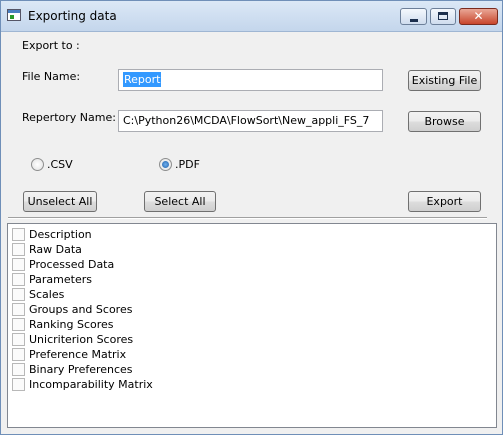 The width and height of the screenshot is (503, 435). Describe the element at coordinates (81, 339) in the screenshot. I see `list-item-label: Unicriterion Scores` at that location.